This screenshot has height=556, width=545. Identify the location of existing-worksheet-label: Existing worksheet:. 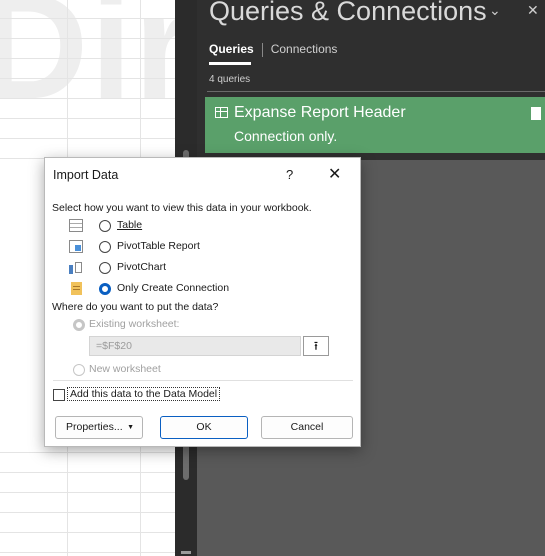
(134, 324).